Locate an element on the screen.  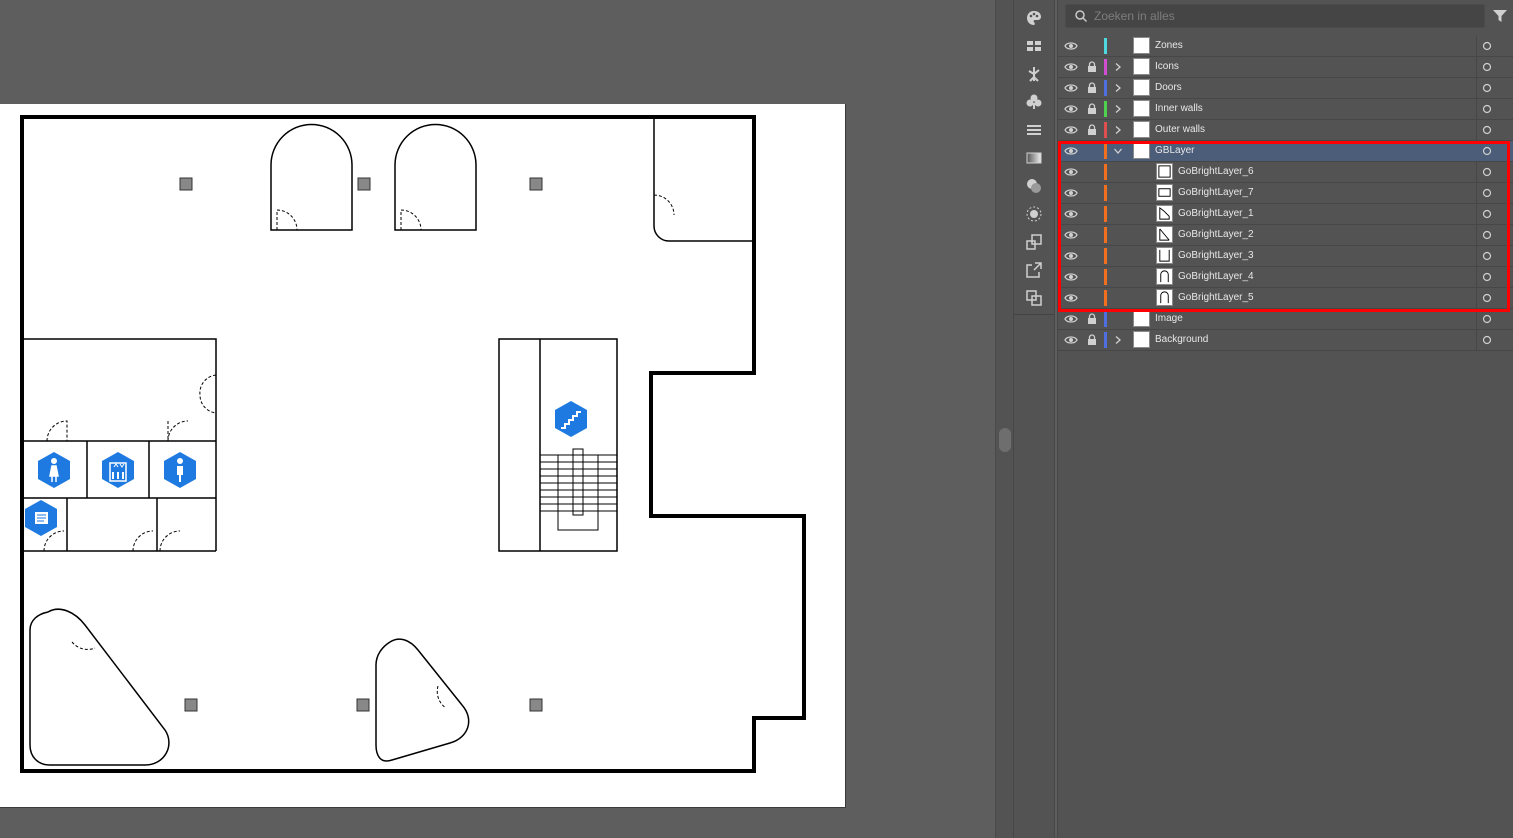
chevron-down-icon is located at coordinates (1118, 151).